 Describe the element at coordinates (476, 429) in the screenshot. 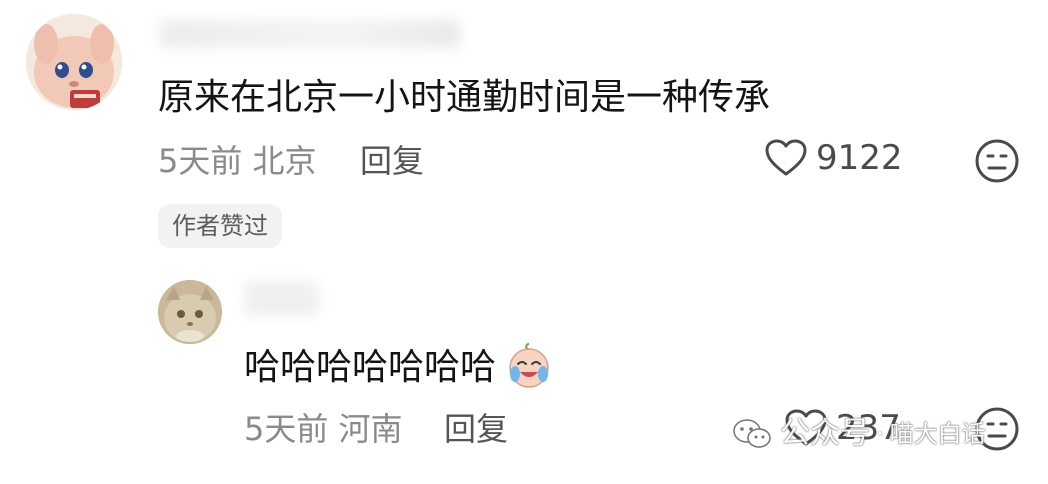

I see `reply-to-reply-button: 回复` at that location.